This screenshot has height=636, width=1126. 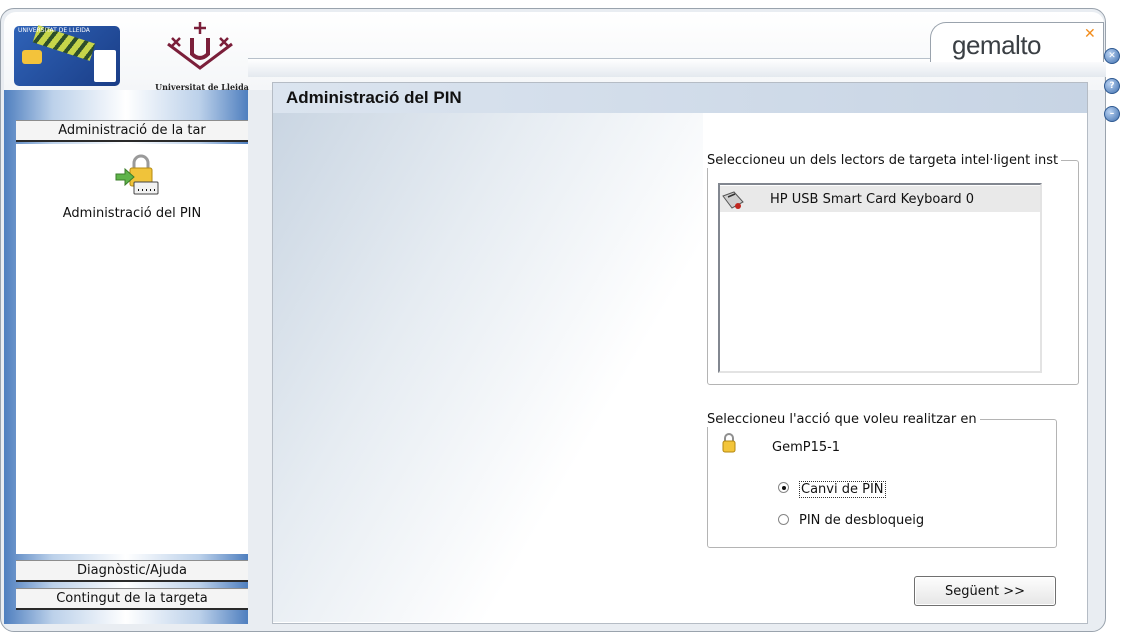 I want to click on section-card-contents: Contingut de la targeta, so click(x=132, y=599).